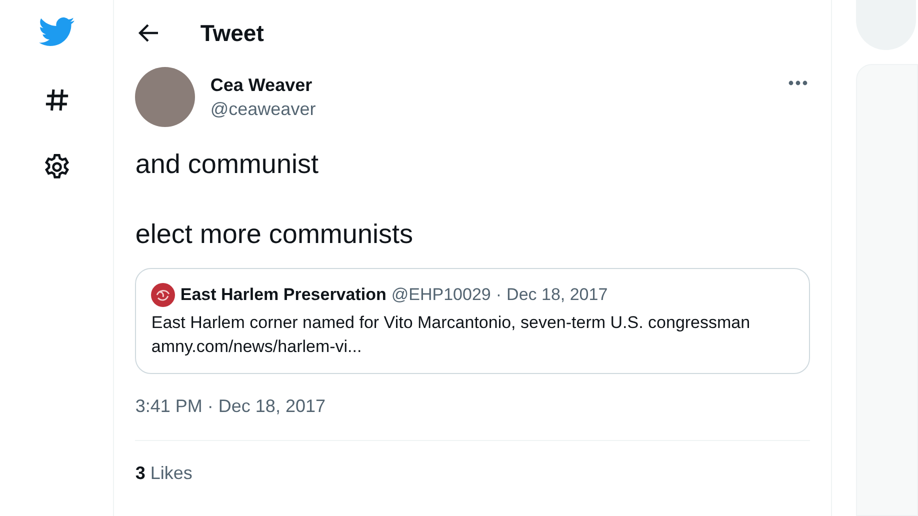 This screenshot has width=918, height=516. I want to click on quoted-author-name: East Harlem Preservation, so click(283, 295).